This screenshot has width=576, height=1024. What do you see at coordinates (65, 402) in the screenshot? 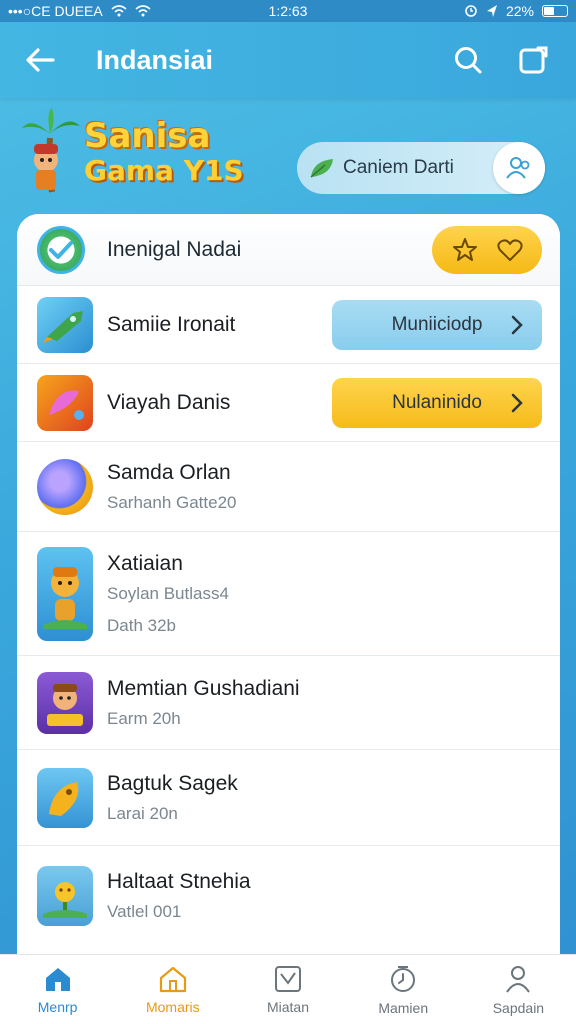
I see `candy-game-icon` at bounding box center [65, 402].